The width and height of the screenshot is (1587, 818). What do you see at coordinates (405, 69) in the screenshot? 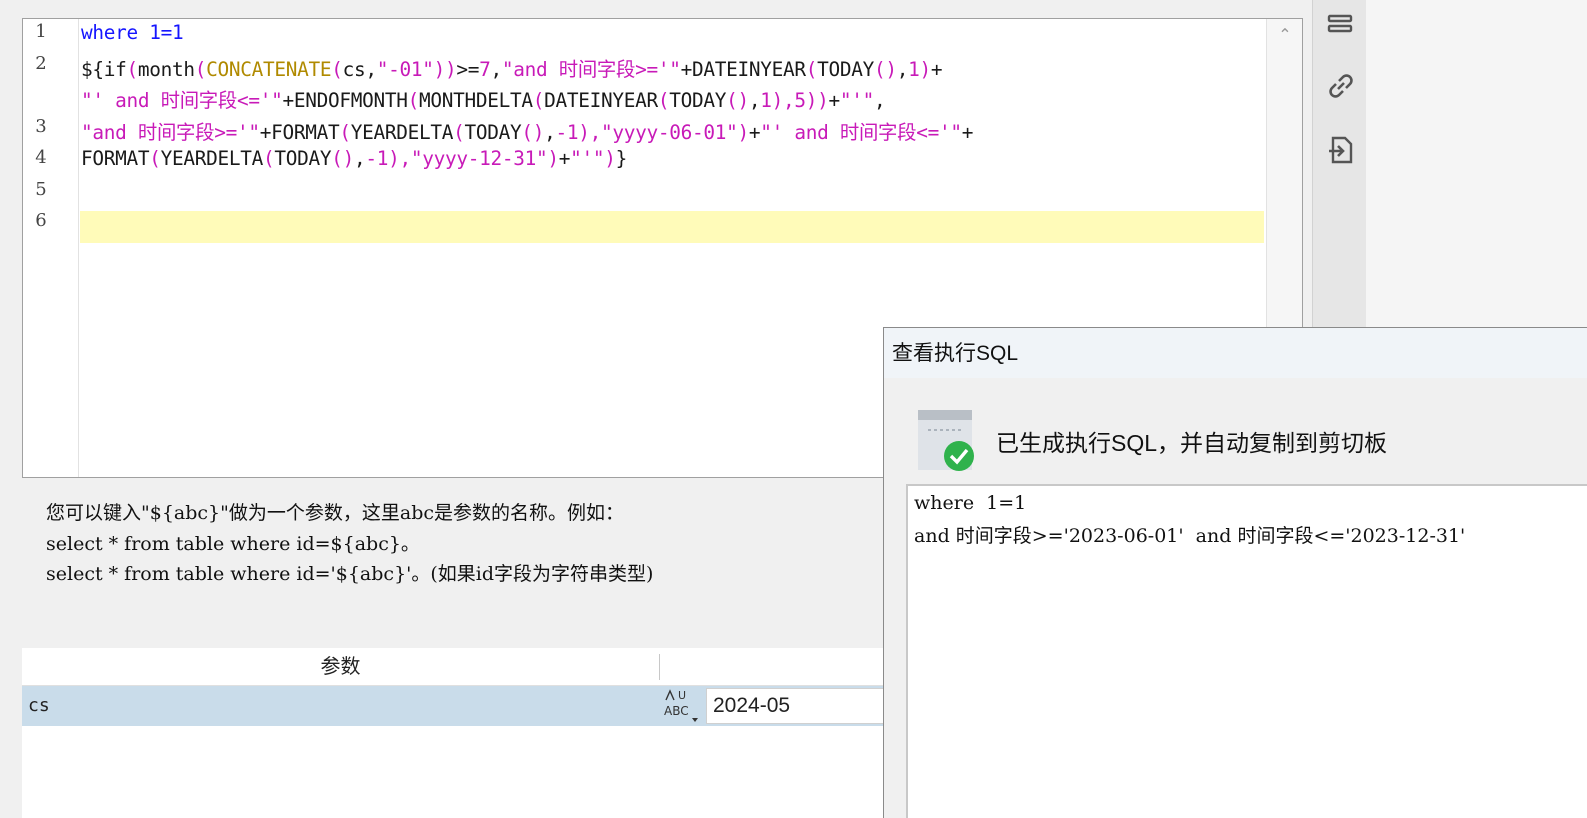
I see `code-token: "-01"` at bounding box center [405, 69].